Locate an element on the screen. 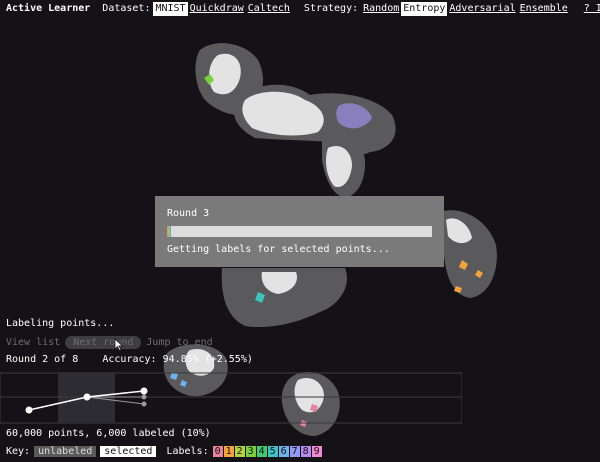 The height and width of the screenshot is (462, 600). key-label: Key: is located at coordinates (18, 451).